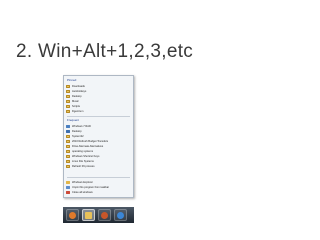 This screenshot has height=240, width=320. I want to click on item-label: 2010 Refresh Budget Transfers, so click(90, 141).